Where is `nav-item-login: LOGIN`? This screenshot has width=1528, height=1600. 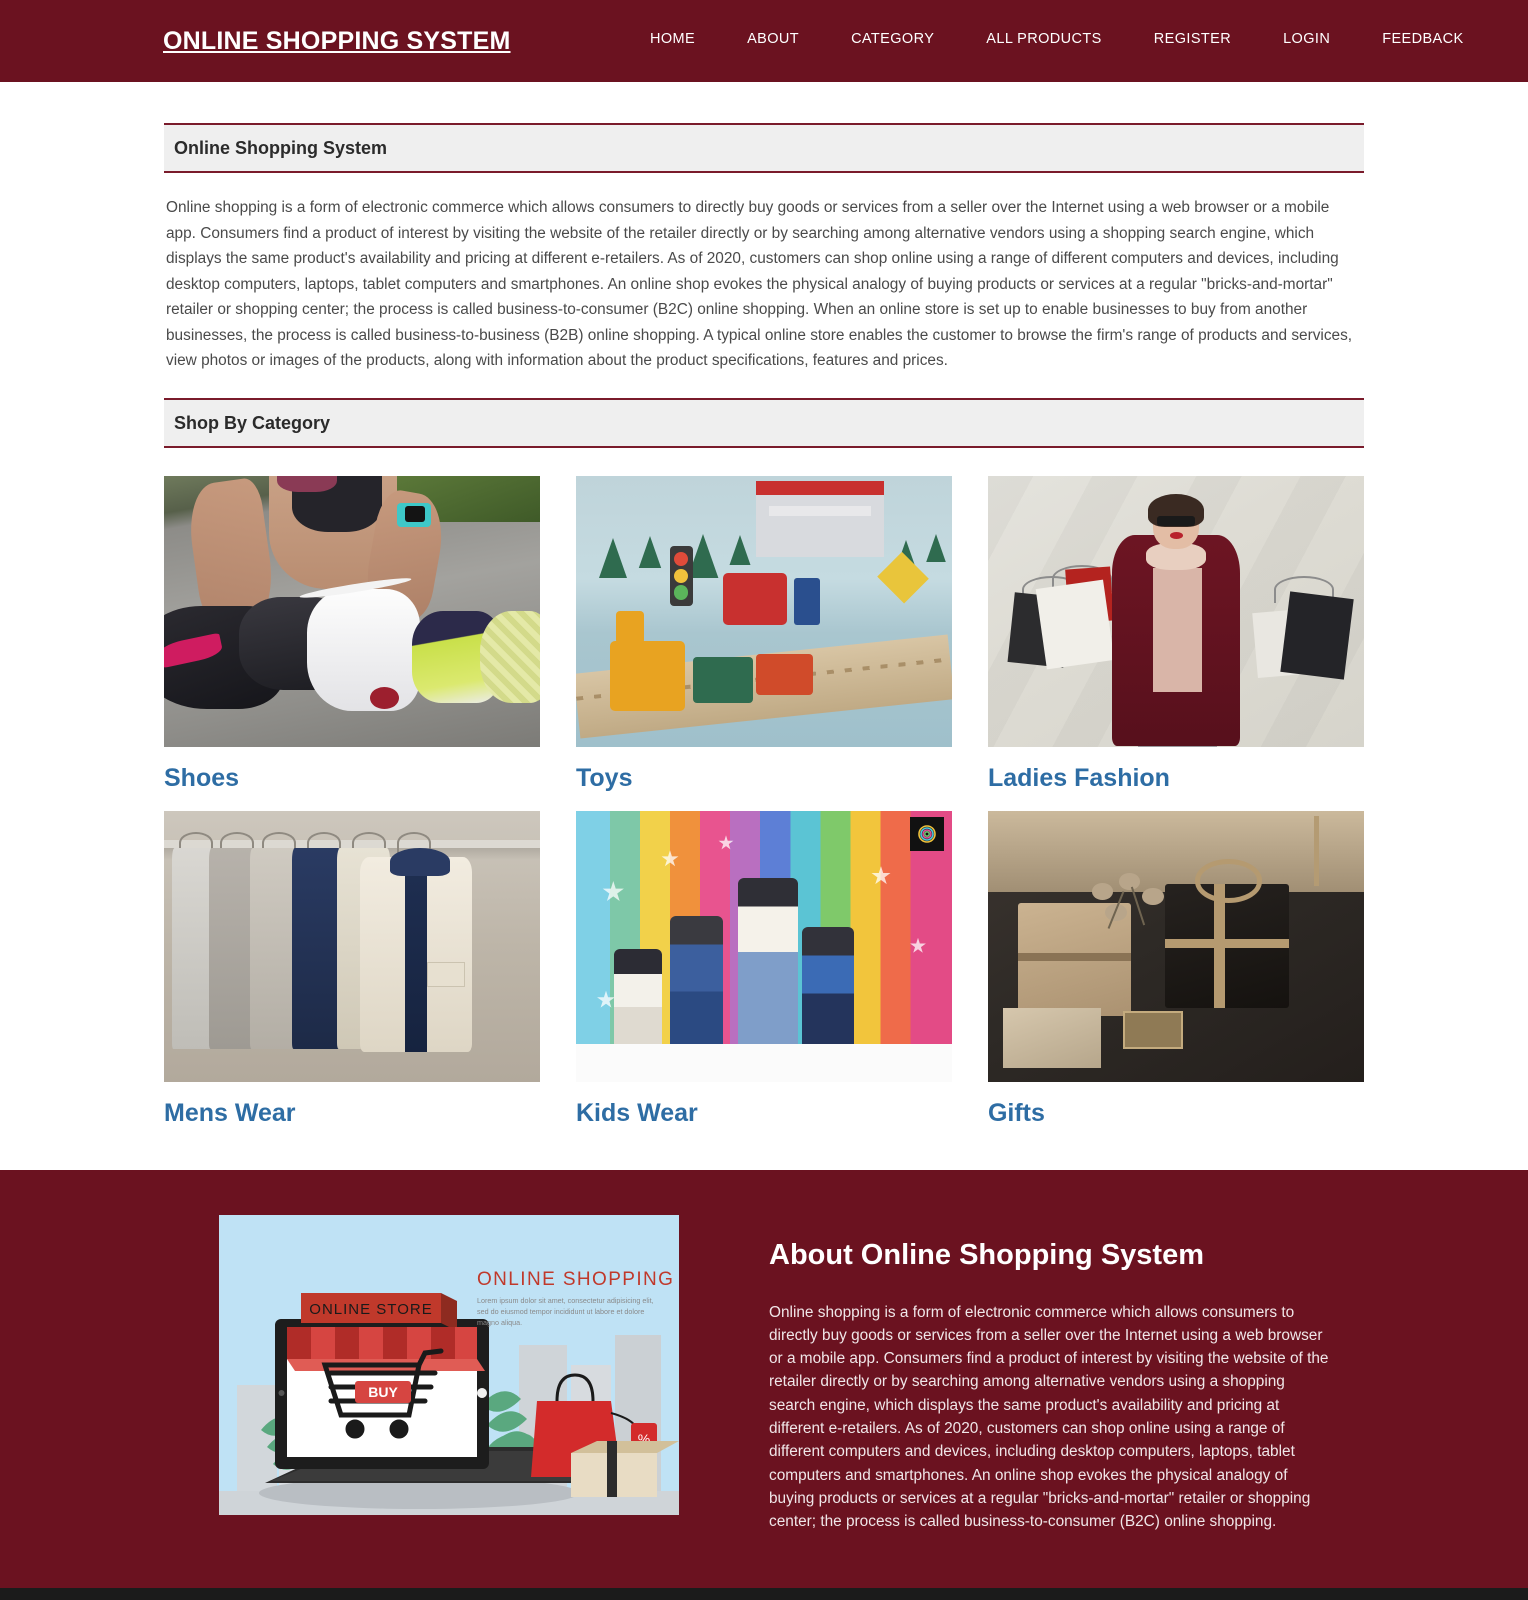
nav-item-login: LOGIN is located at coordinates (1306, 39).